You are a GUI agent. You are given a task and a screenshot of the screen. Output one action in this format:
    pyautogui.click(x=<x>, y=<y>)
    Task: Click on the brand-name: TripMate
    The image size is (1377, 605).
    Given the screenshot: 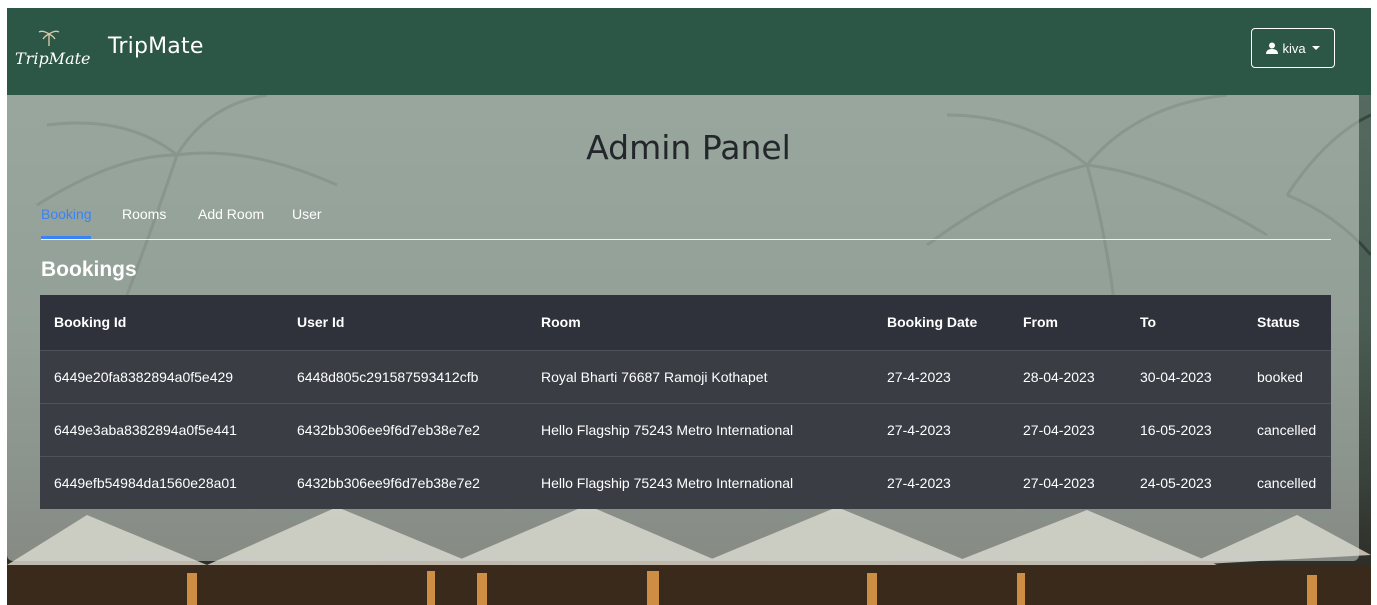 What is the action you would take?
    pyautogui.click(x=156, y=46)
    